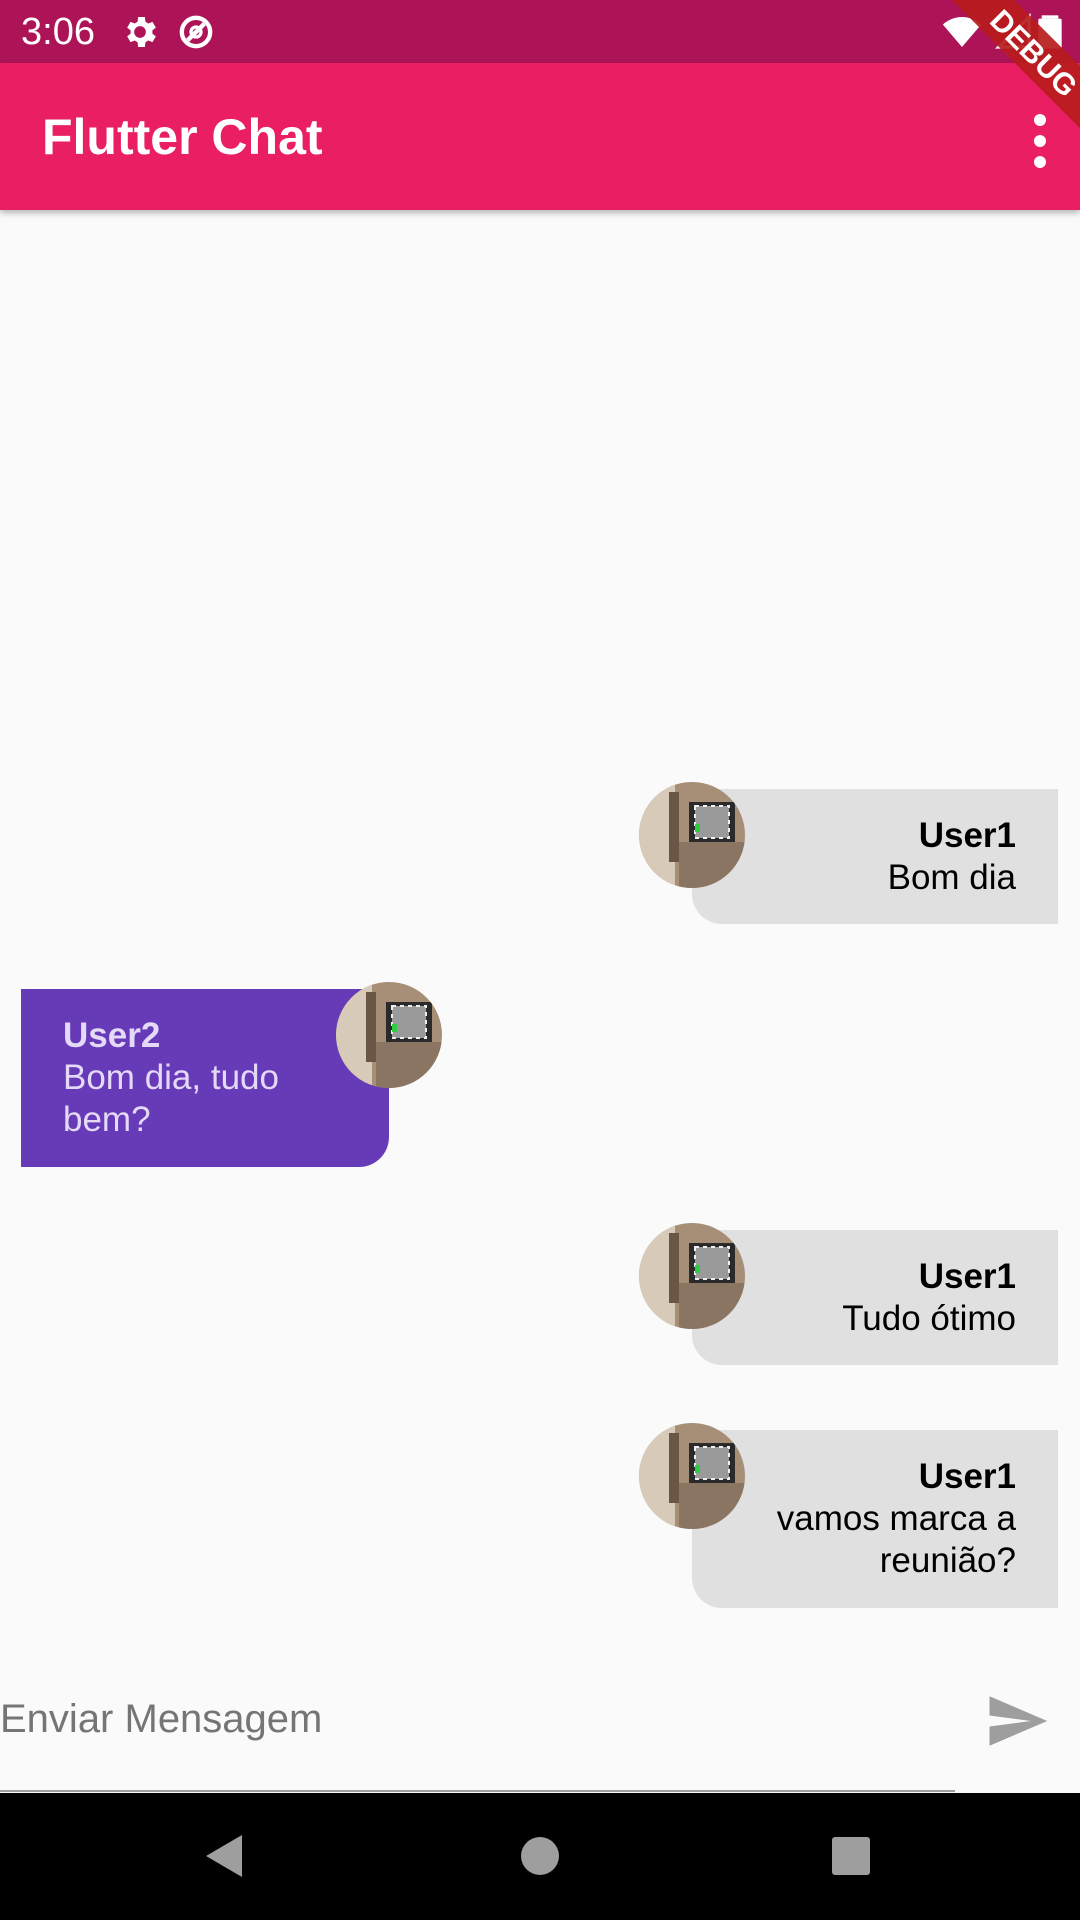 This screenshot has height=1920, width=1080. What do you see at coordinates (962, 32) in the screenshot?
I see `wifi-icon` at bounding box center [962, 32].